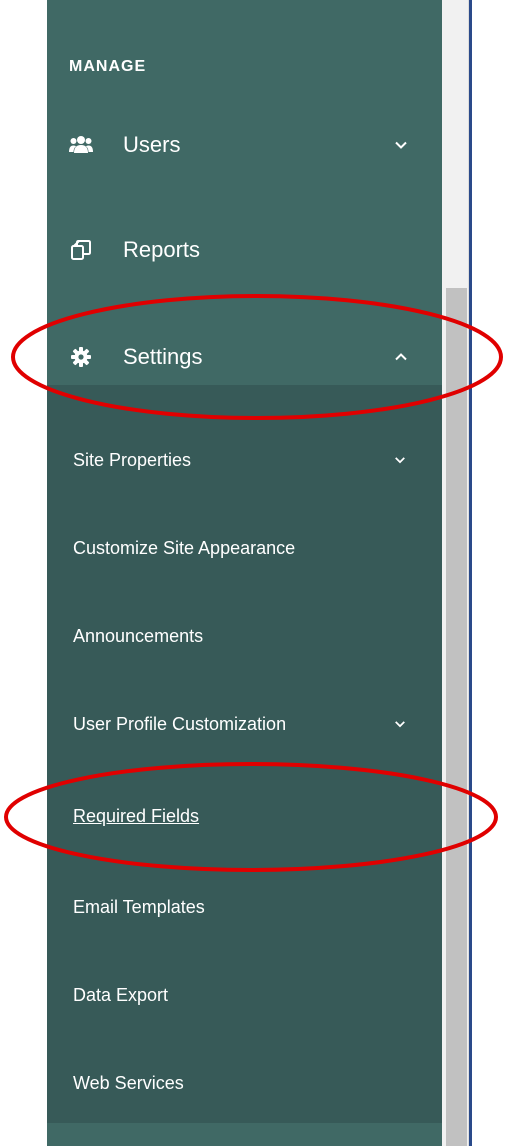  I want to click on users-icon, so click(81, 145).